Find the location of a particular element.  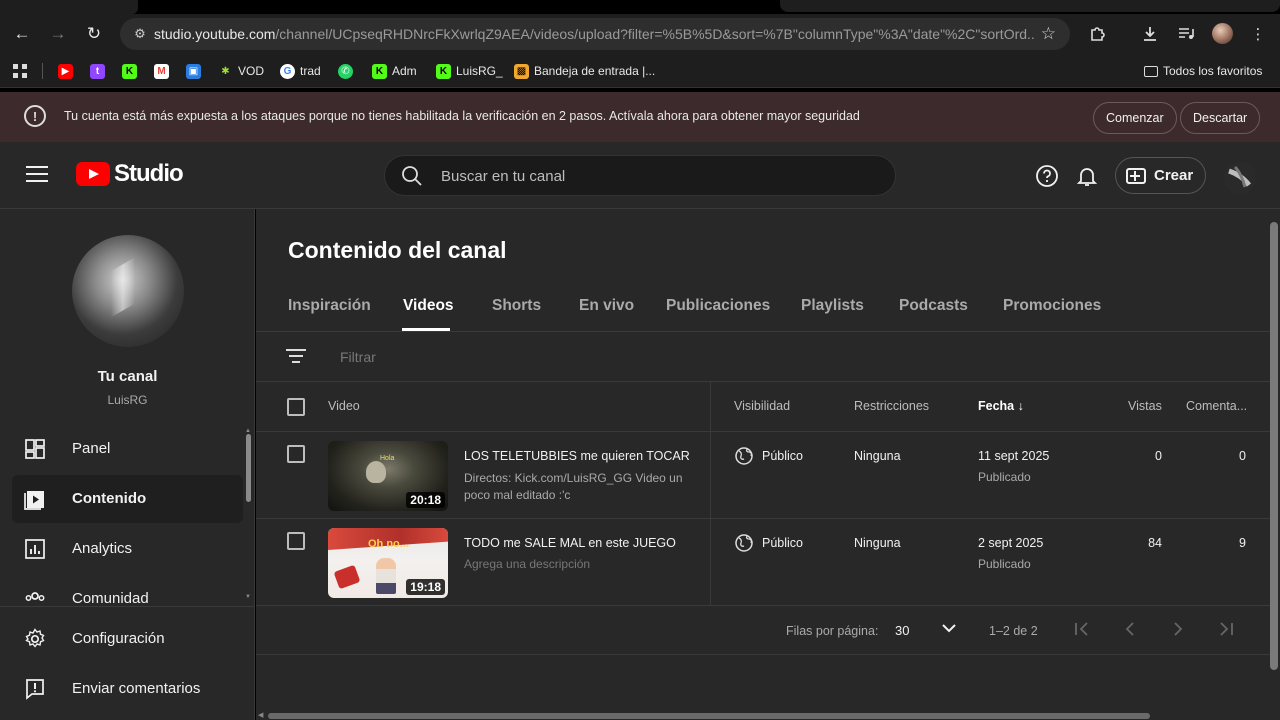

main-scrollbar is located at coordinates (1274, 446).